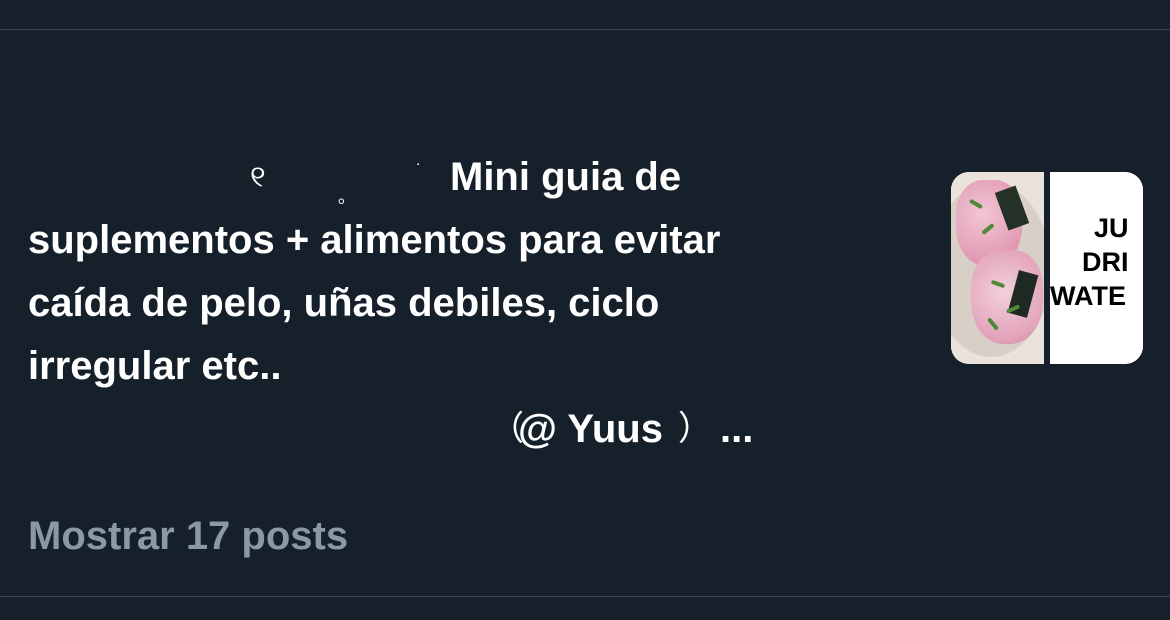  What do you see at coordinates (695, 429) in the screenshot?
I see `handle-close-paren: ）` at bounding box center [695, 429].